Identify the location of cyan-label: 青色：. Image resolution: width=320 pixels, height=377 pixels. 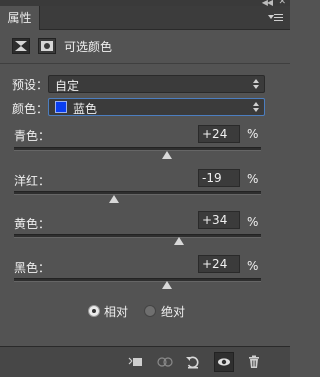
(32, 136).